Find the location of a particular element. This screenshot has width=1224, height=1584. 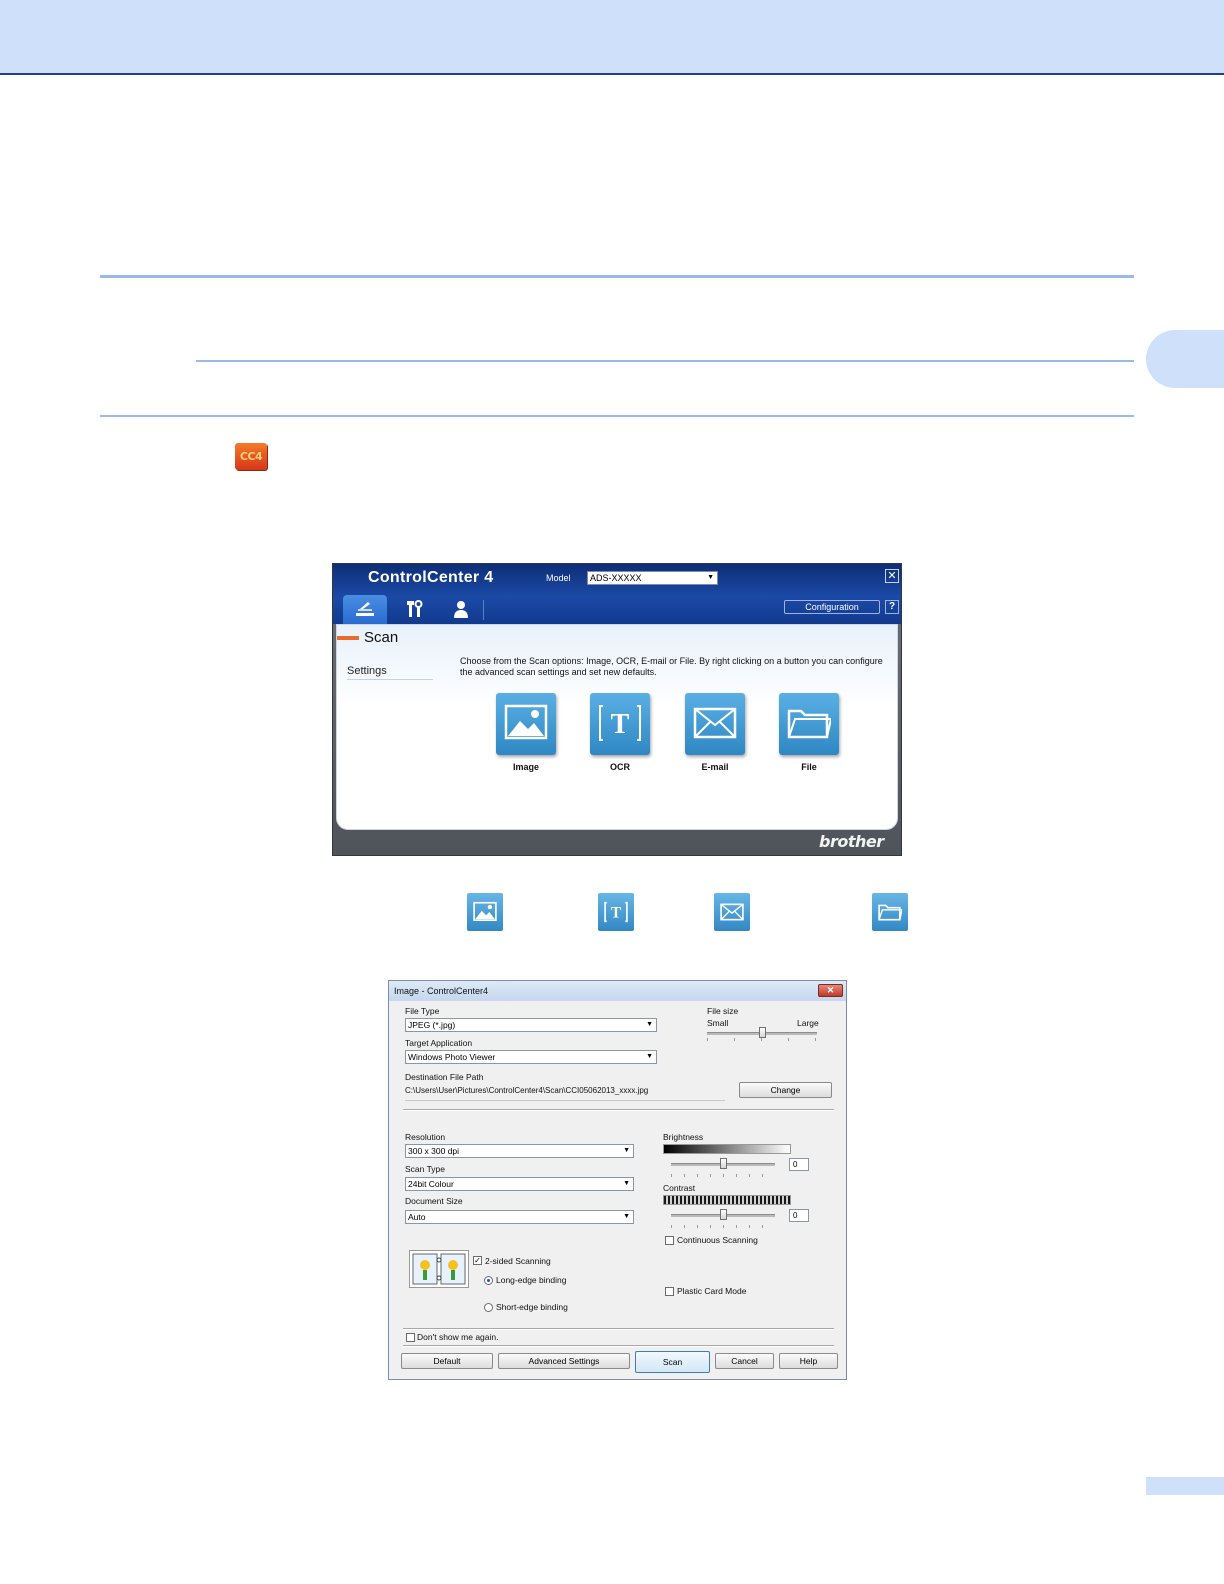

target-application-select: Windows Photo Viewer ▼ is located at coordinates (531, 1057).